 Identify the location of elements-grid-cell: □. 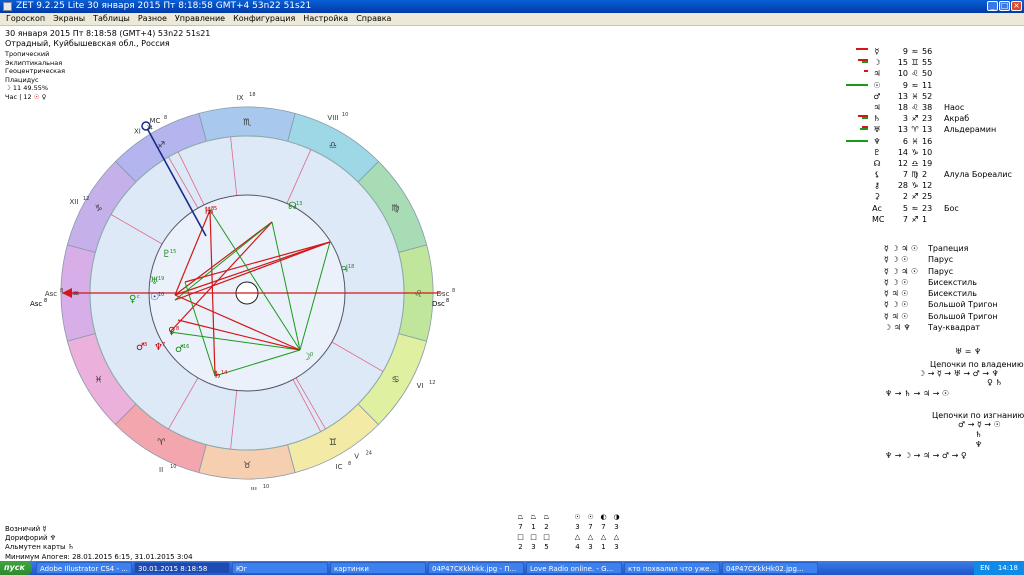
(533, 537).